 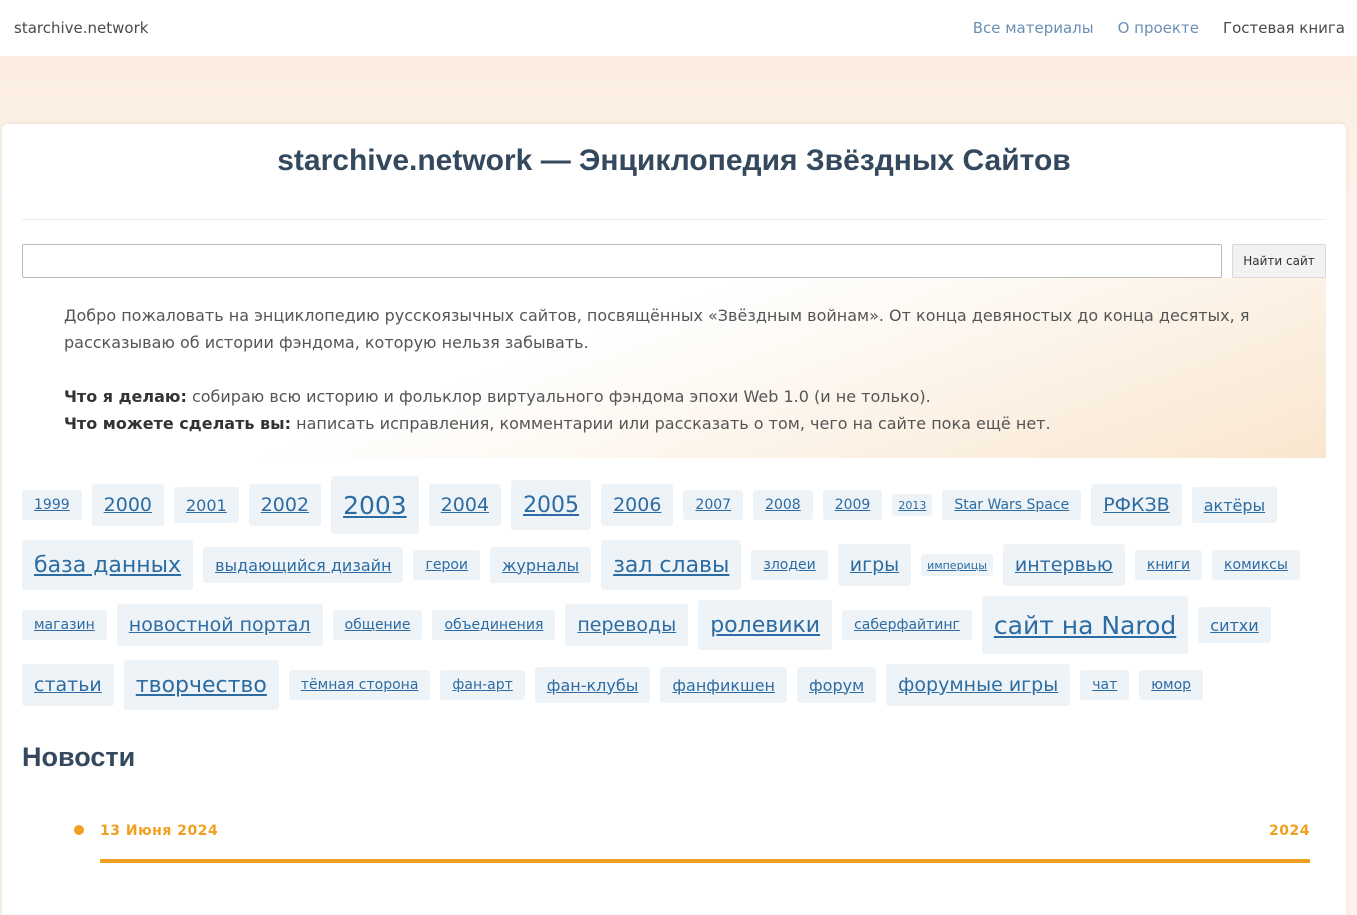 I want to click on tag-link: форум, so click(x=837, y=685).